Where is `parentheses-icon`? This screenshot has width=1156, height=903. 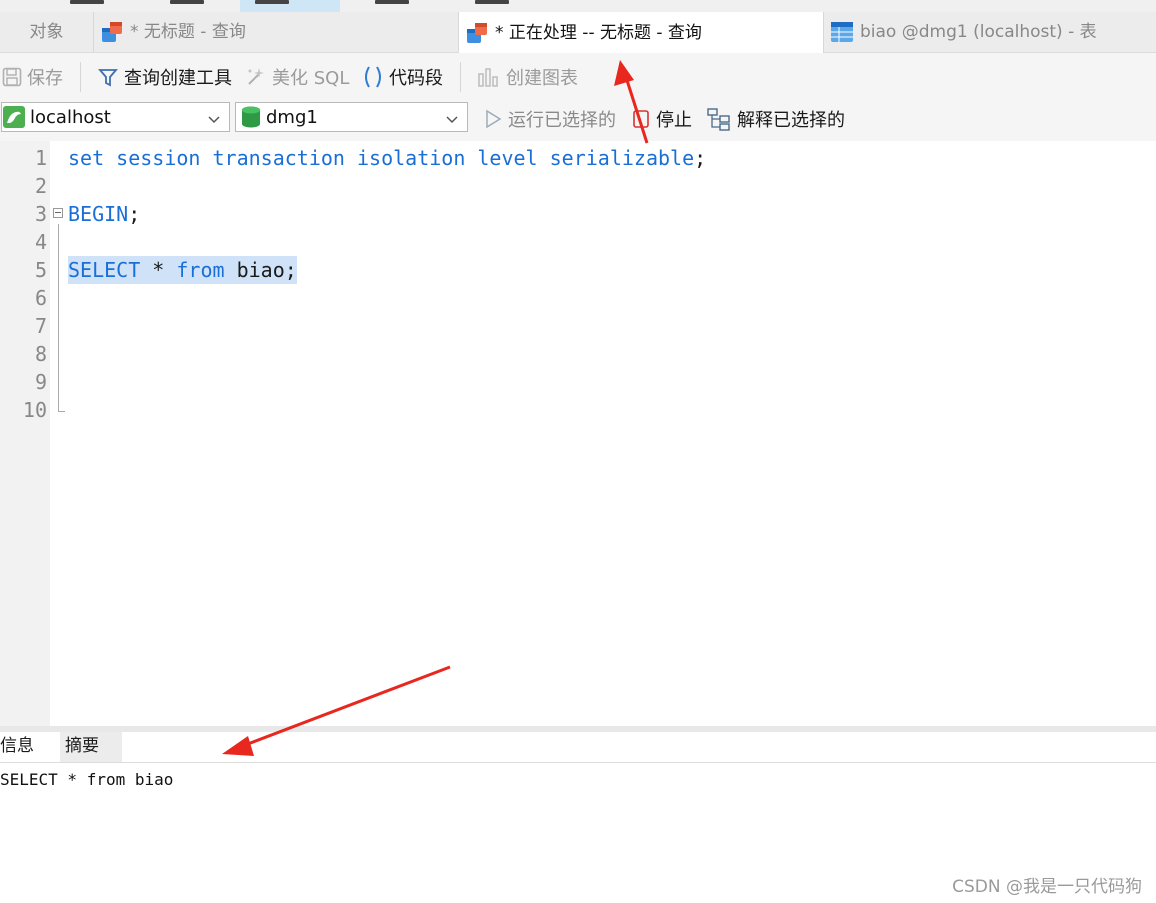
parentheses-icon is located at coordinates (373, 77).